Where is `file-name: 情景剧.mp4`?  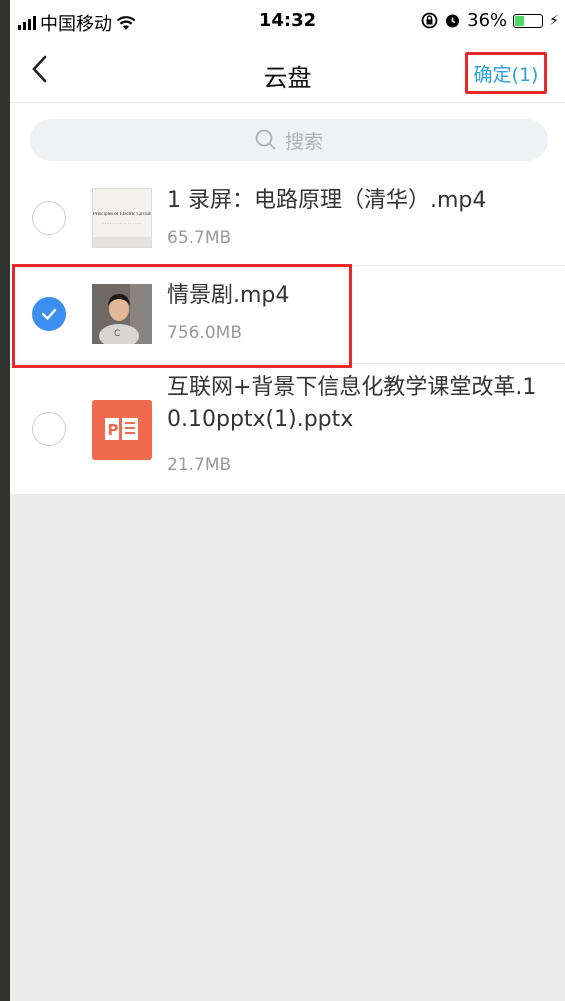 file-name: 情景剧.mp4 is located at coordinates (228, 295).